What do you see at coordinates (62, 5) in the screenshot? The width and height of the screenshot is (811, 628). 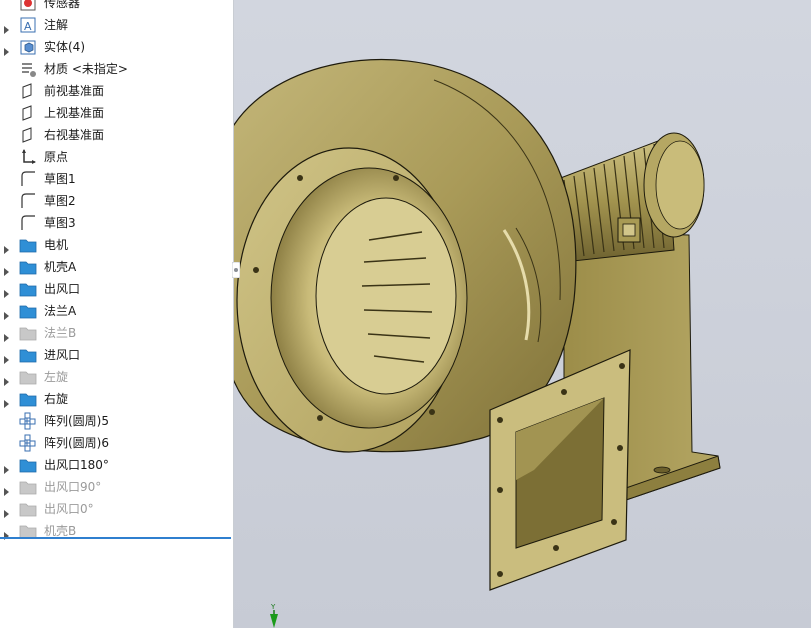 I see `tree-item-label: 传感器` at bounding box center [62, 5].